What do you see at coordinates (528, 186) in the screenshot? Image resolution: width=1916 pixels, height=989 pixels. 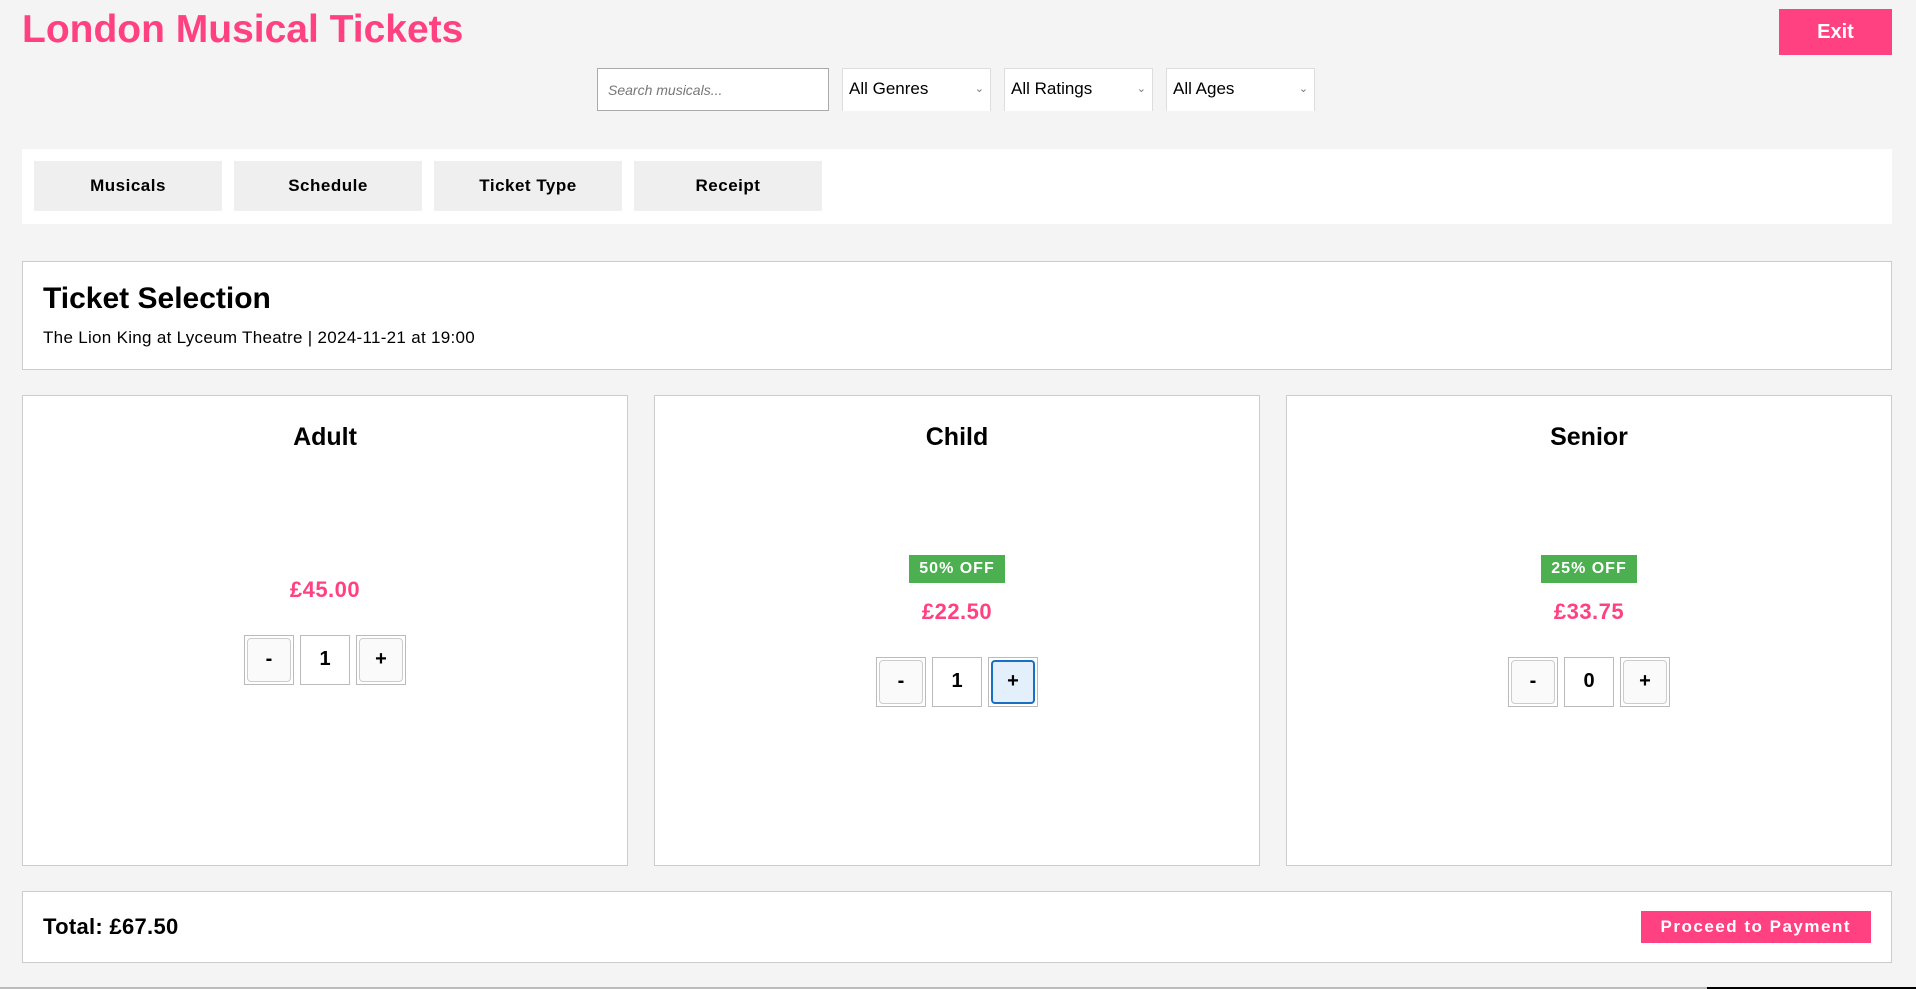 I see `tab-ticket-type: Ticket Type` at bounding box center [528, 186].